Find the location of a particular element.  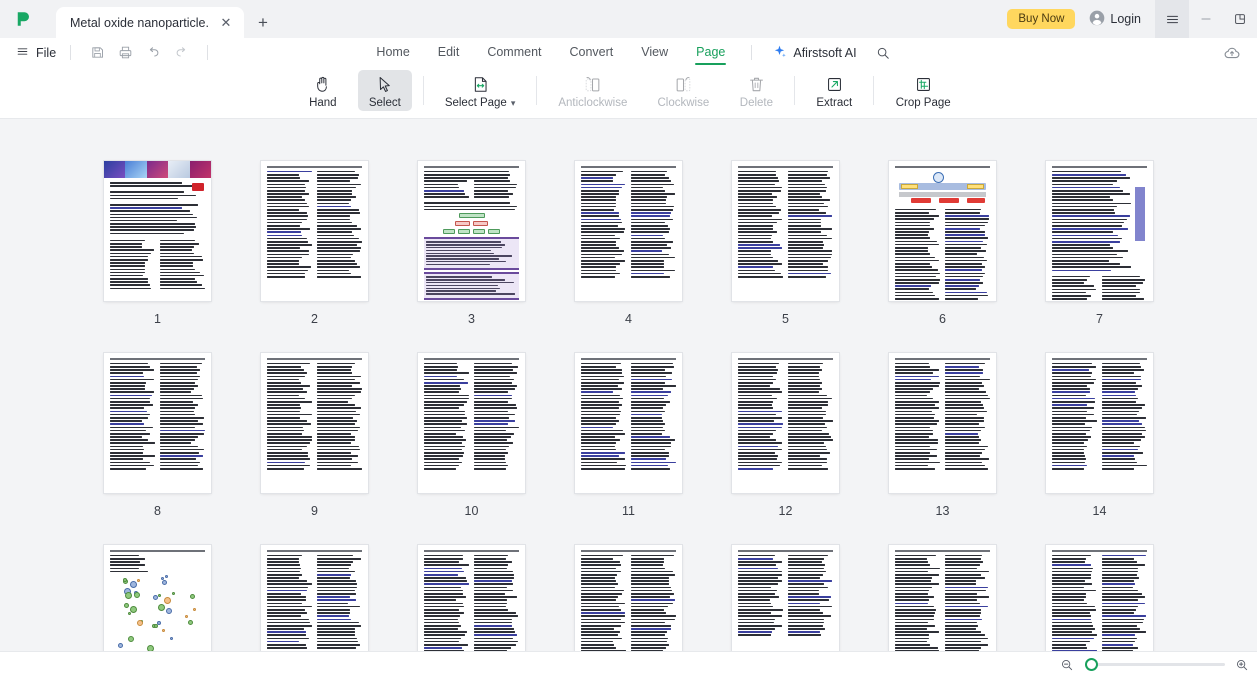

tool-hand: Hand is located at coordinates (323, 90).